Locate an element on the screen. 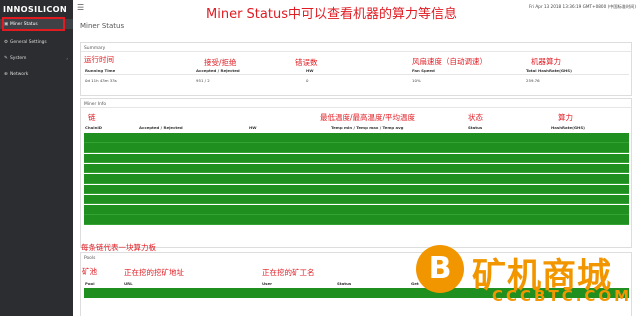 The width and height of the screenshot is (640, 316). page-title: Miner Status is located at coordinates (102, 26).